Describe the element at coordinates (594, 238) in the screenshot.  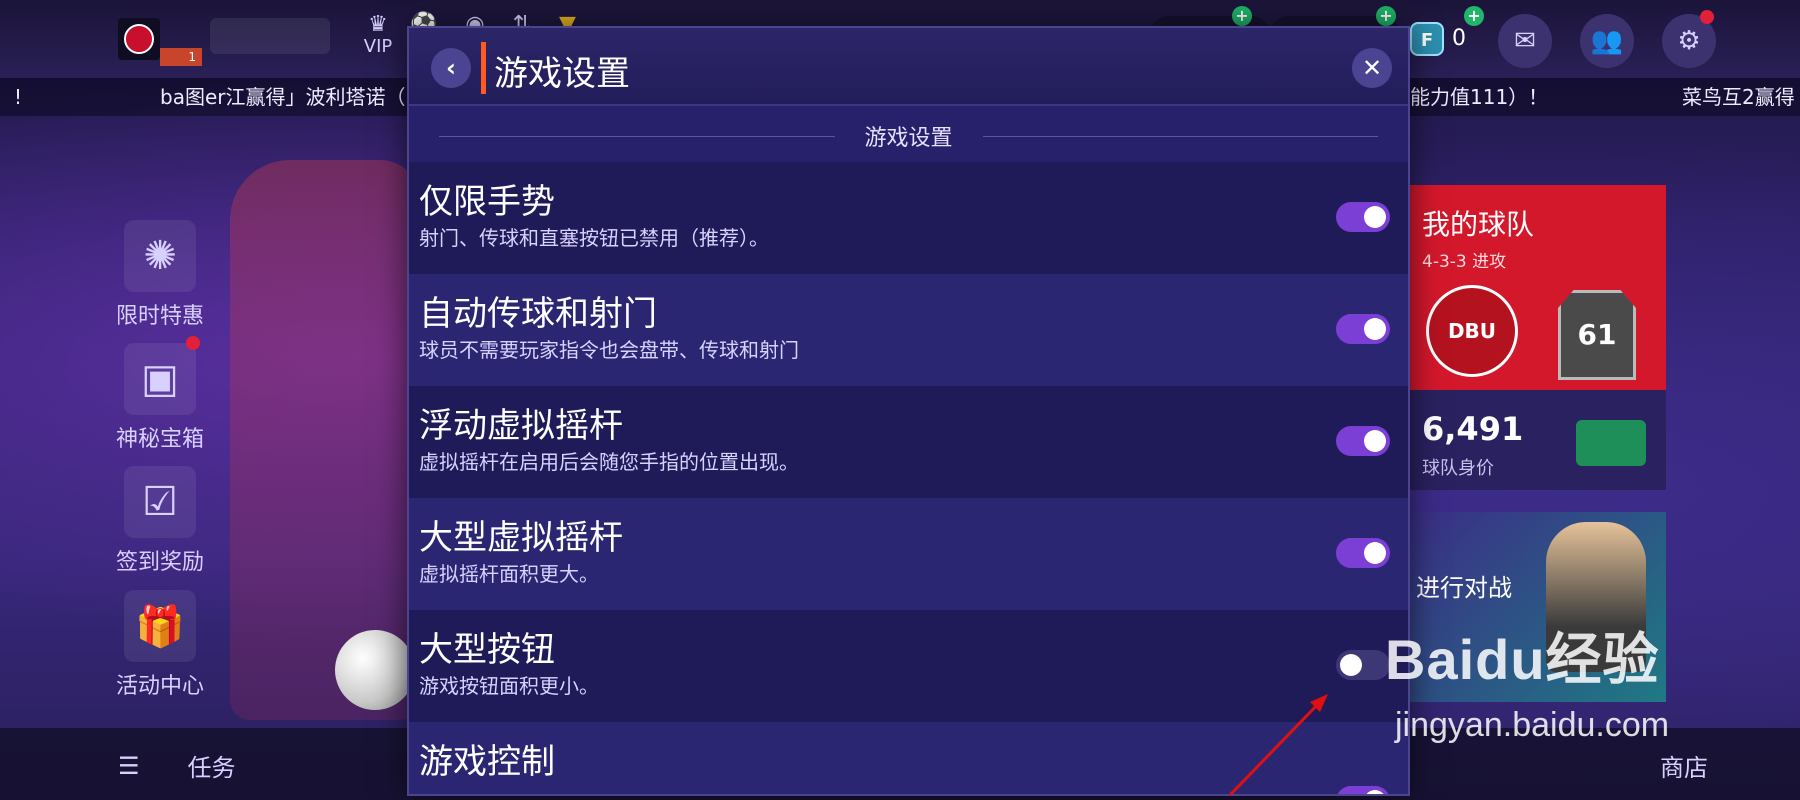
I see `setting-desc: 射门、传球和直塞按钮已禁用（推荐）。` at that location.